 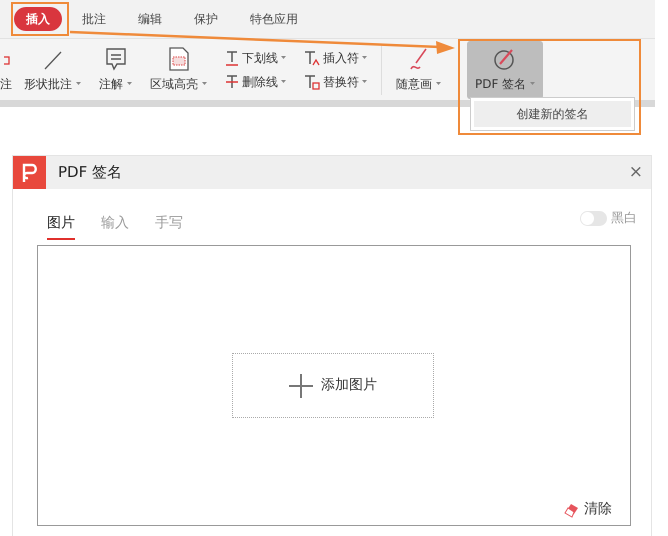 I want to click on toolbar-button: 形状批注, so click(x=52, y=69).